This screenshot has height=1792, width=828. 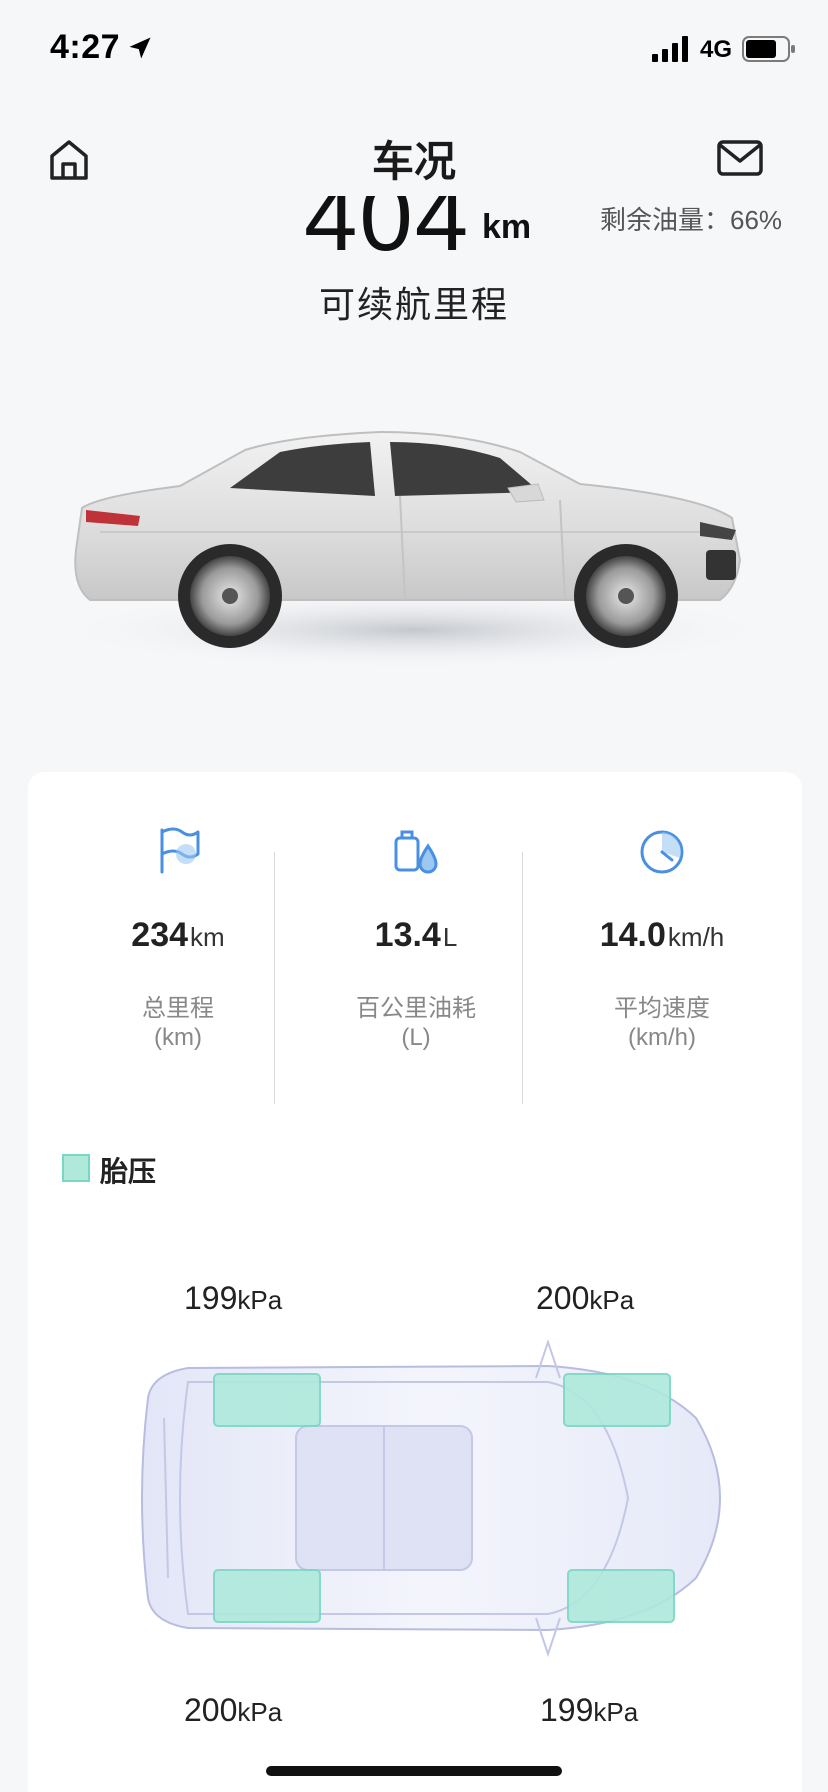 What do you see at coordinates (507, 227) in the screenshot?
I see `range-unit: km` at bounding box center [507, 227].